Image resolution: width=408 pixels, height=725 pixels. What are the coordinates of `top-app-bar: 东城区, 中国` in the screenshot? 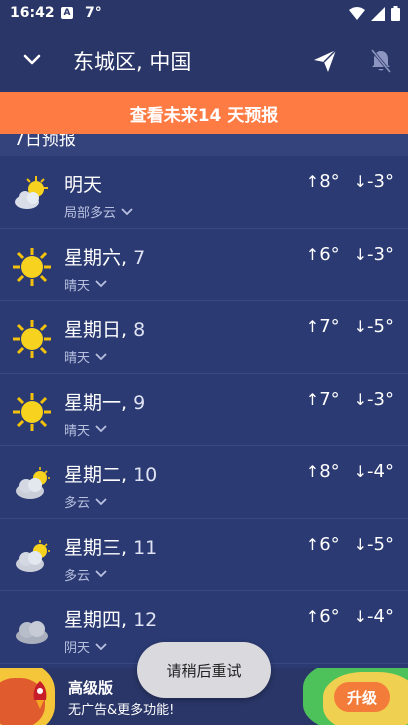 It's located at (204, 60).